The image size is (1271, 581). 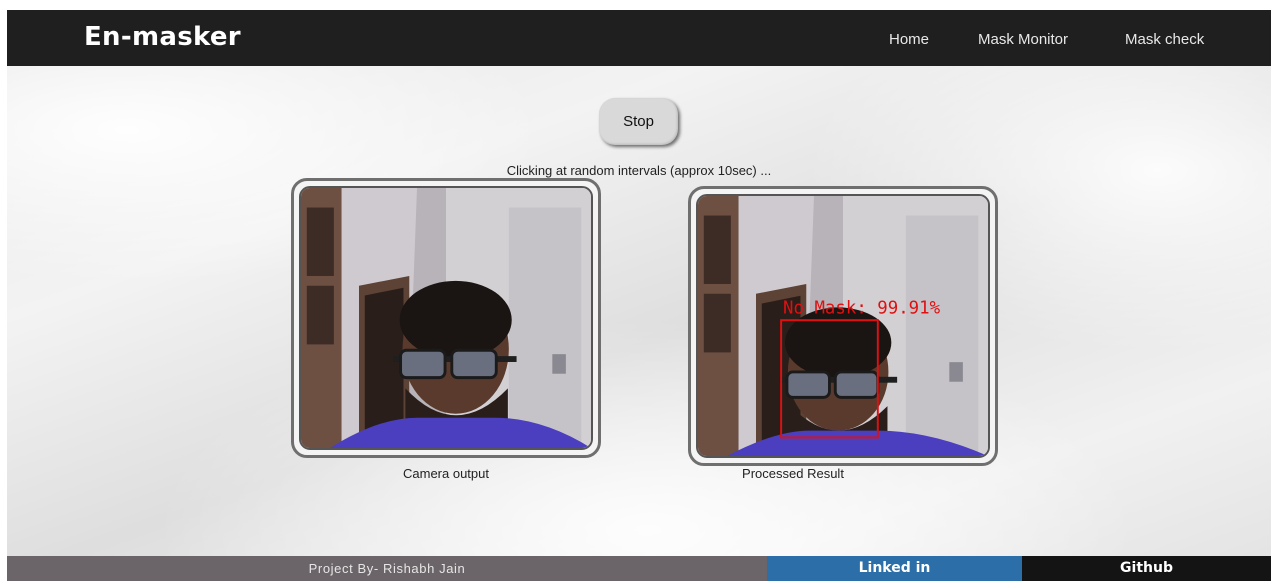 What do you see at coordinates (639, 38) in the screenshot?
I see `navbar: En-masker Home Mask Monitor Mask check` at bounding box center [639, 38].